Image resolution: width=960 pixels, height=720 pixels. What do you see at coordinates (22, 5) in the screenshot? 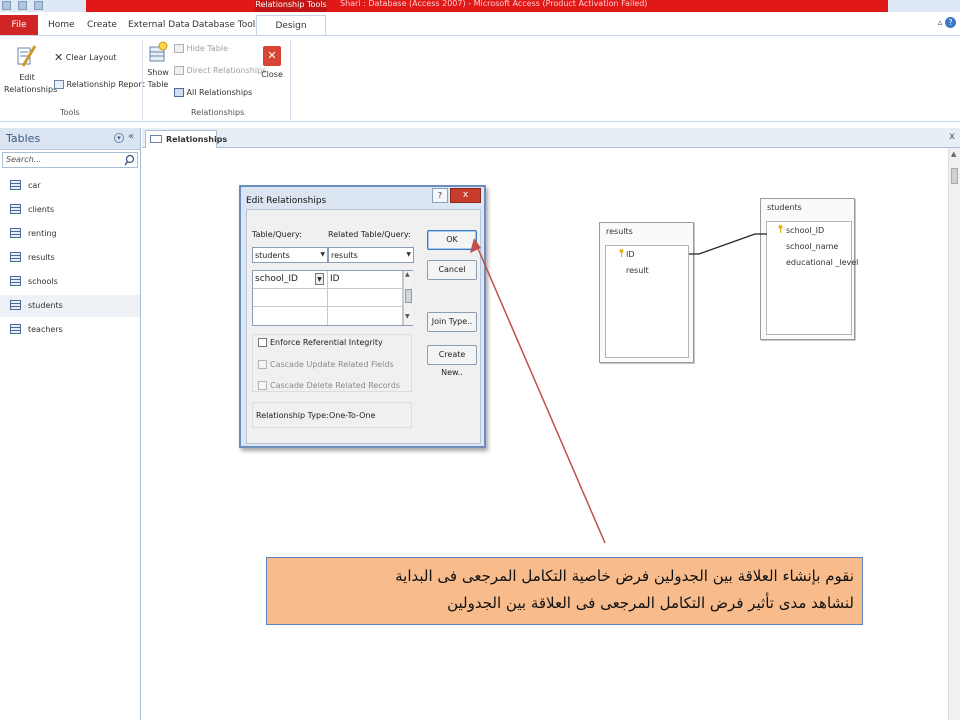
I see `save-icon` at bounding box center [22, 5].